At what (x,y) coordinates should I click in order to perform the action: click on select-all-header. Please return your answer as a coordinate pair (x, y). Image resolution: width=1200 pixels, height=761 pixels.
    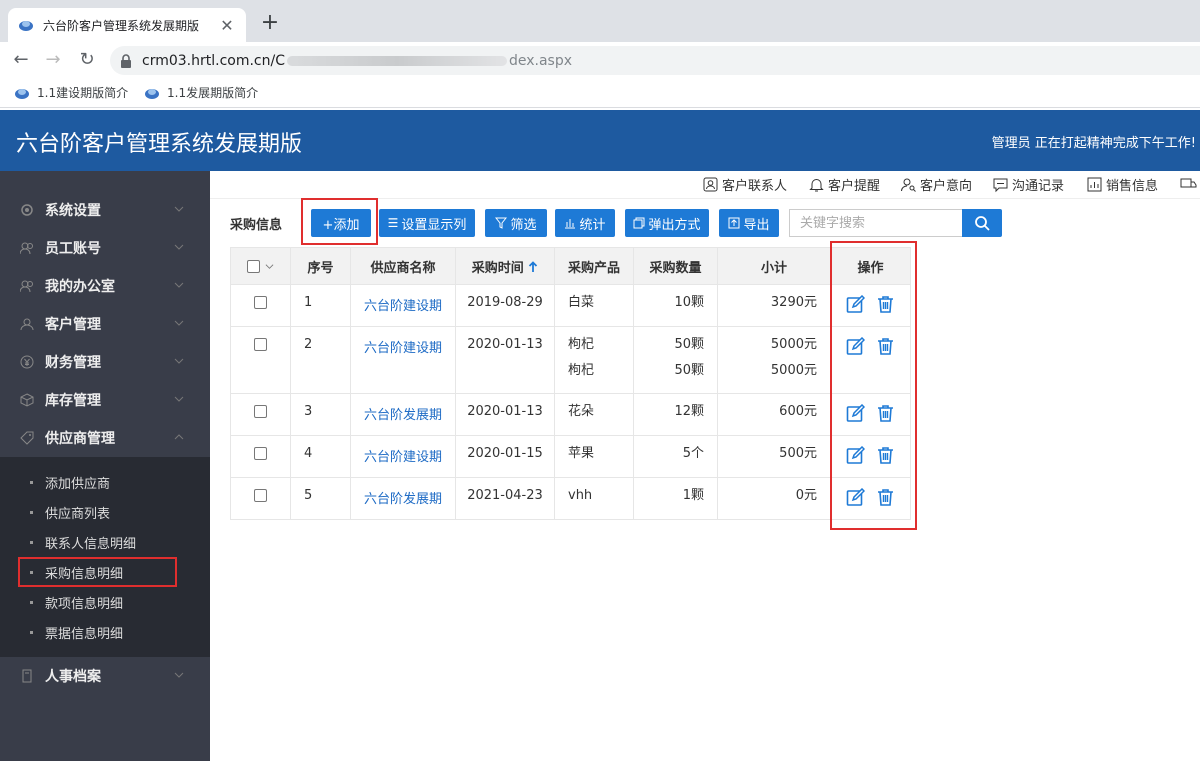
    Looking at the image, I should click on (260, 266).